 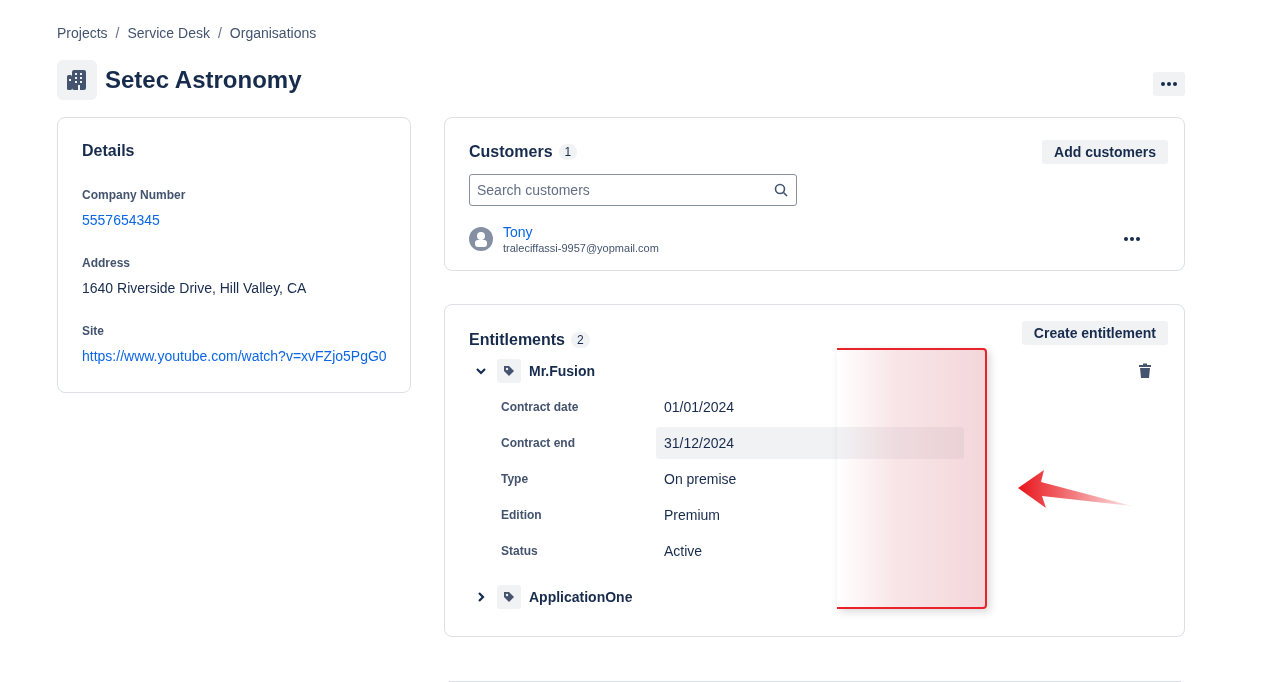 I want to click on more-options-icon, so click(x=1169, y=84).